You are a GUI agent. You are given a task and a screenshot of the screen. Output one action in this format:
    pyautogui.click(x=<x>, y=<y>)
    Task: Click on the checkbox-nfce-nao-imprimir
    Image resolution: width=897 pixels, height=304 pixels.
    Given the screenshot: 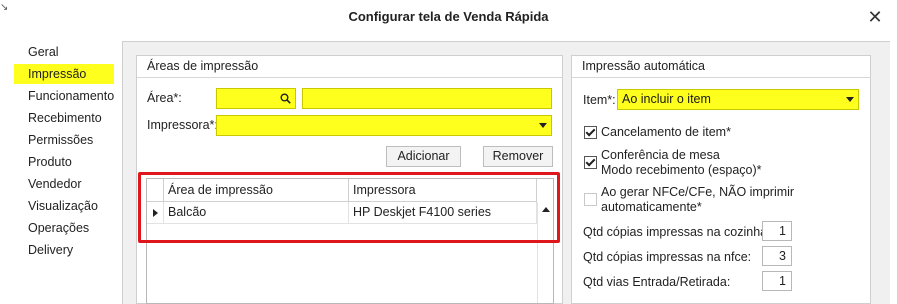 What is the action you would take?
    pyautogui.click(x=590, y=199)
    